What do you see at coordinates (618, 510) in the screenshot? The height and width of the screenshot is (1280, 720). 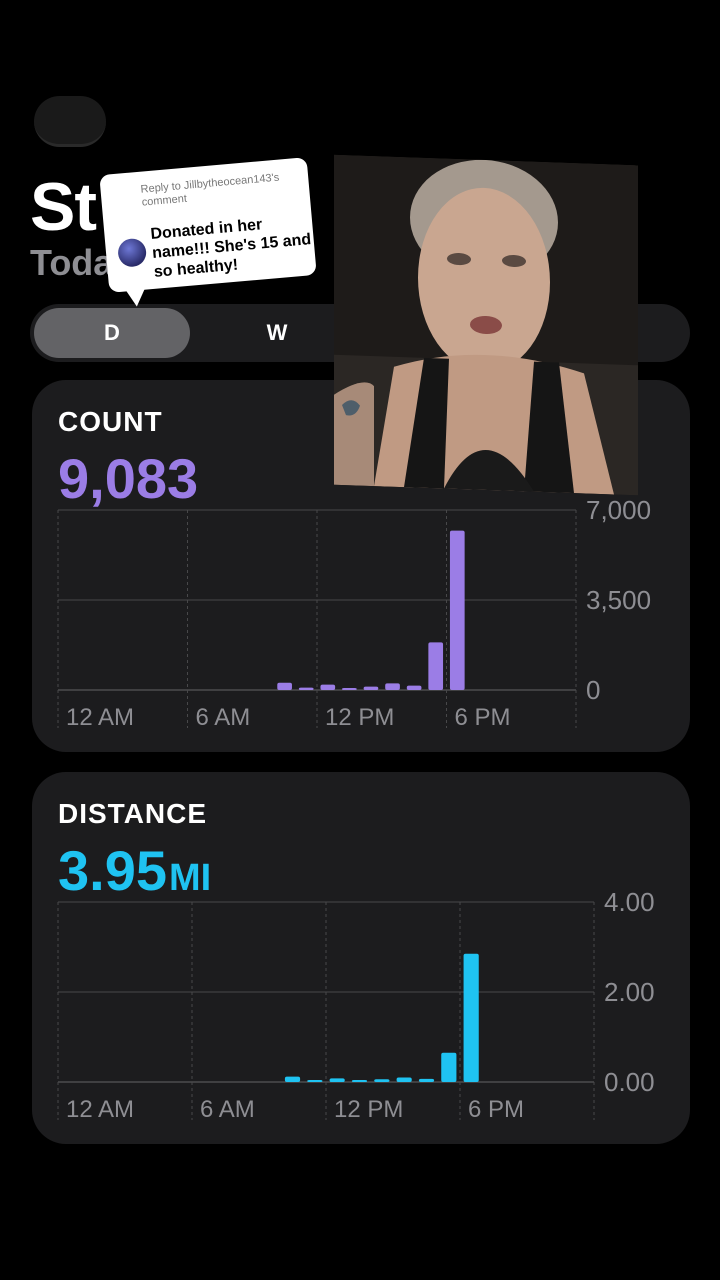 I see `y-tick-label: 7,000` at bounding box center [618, 510].